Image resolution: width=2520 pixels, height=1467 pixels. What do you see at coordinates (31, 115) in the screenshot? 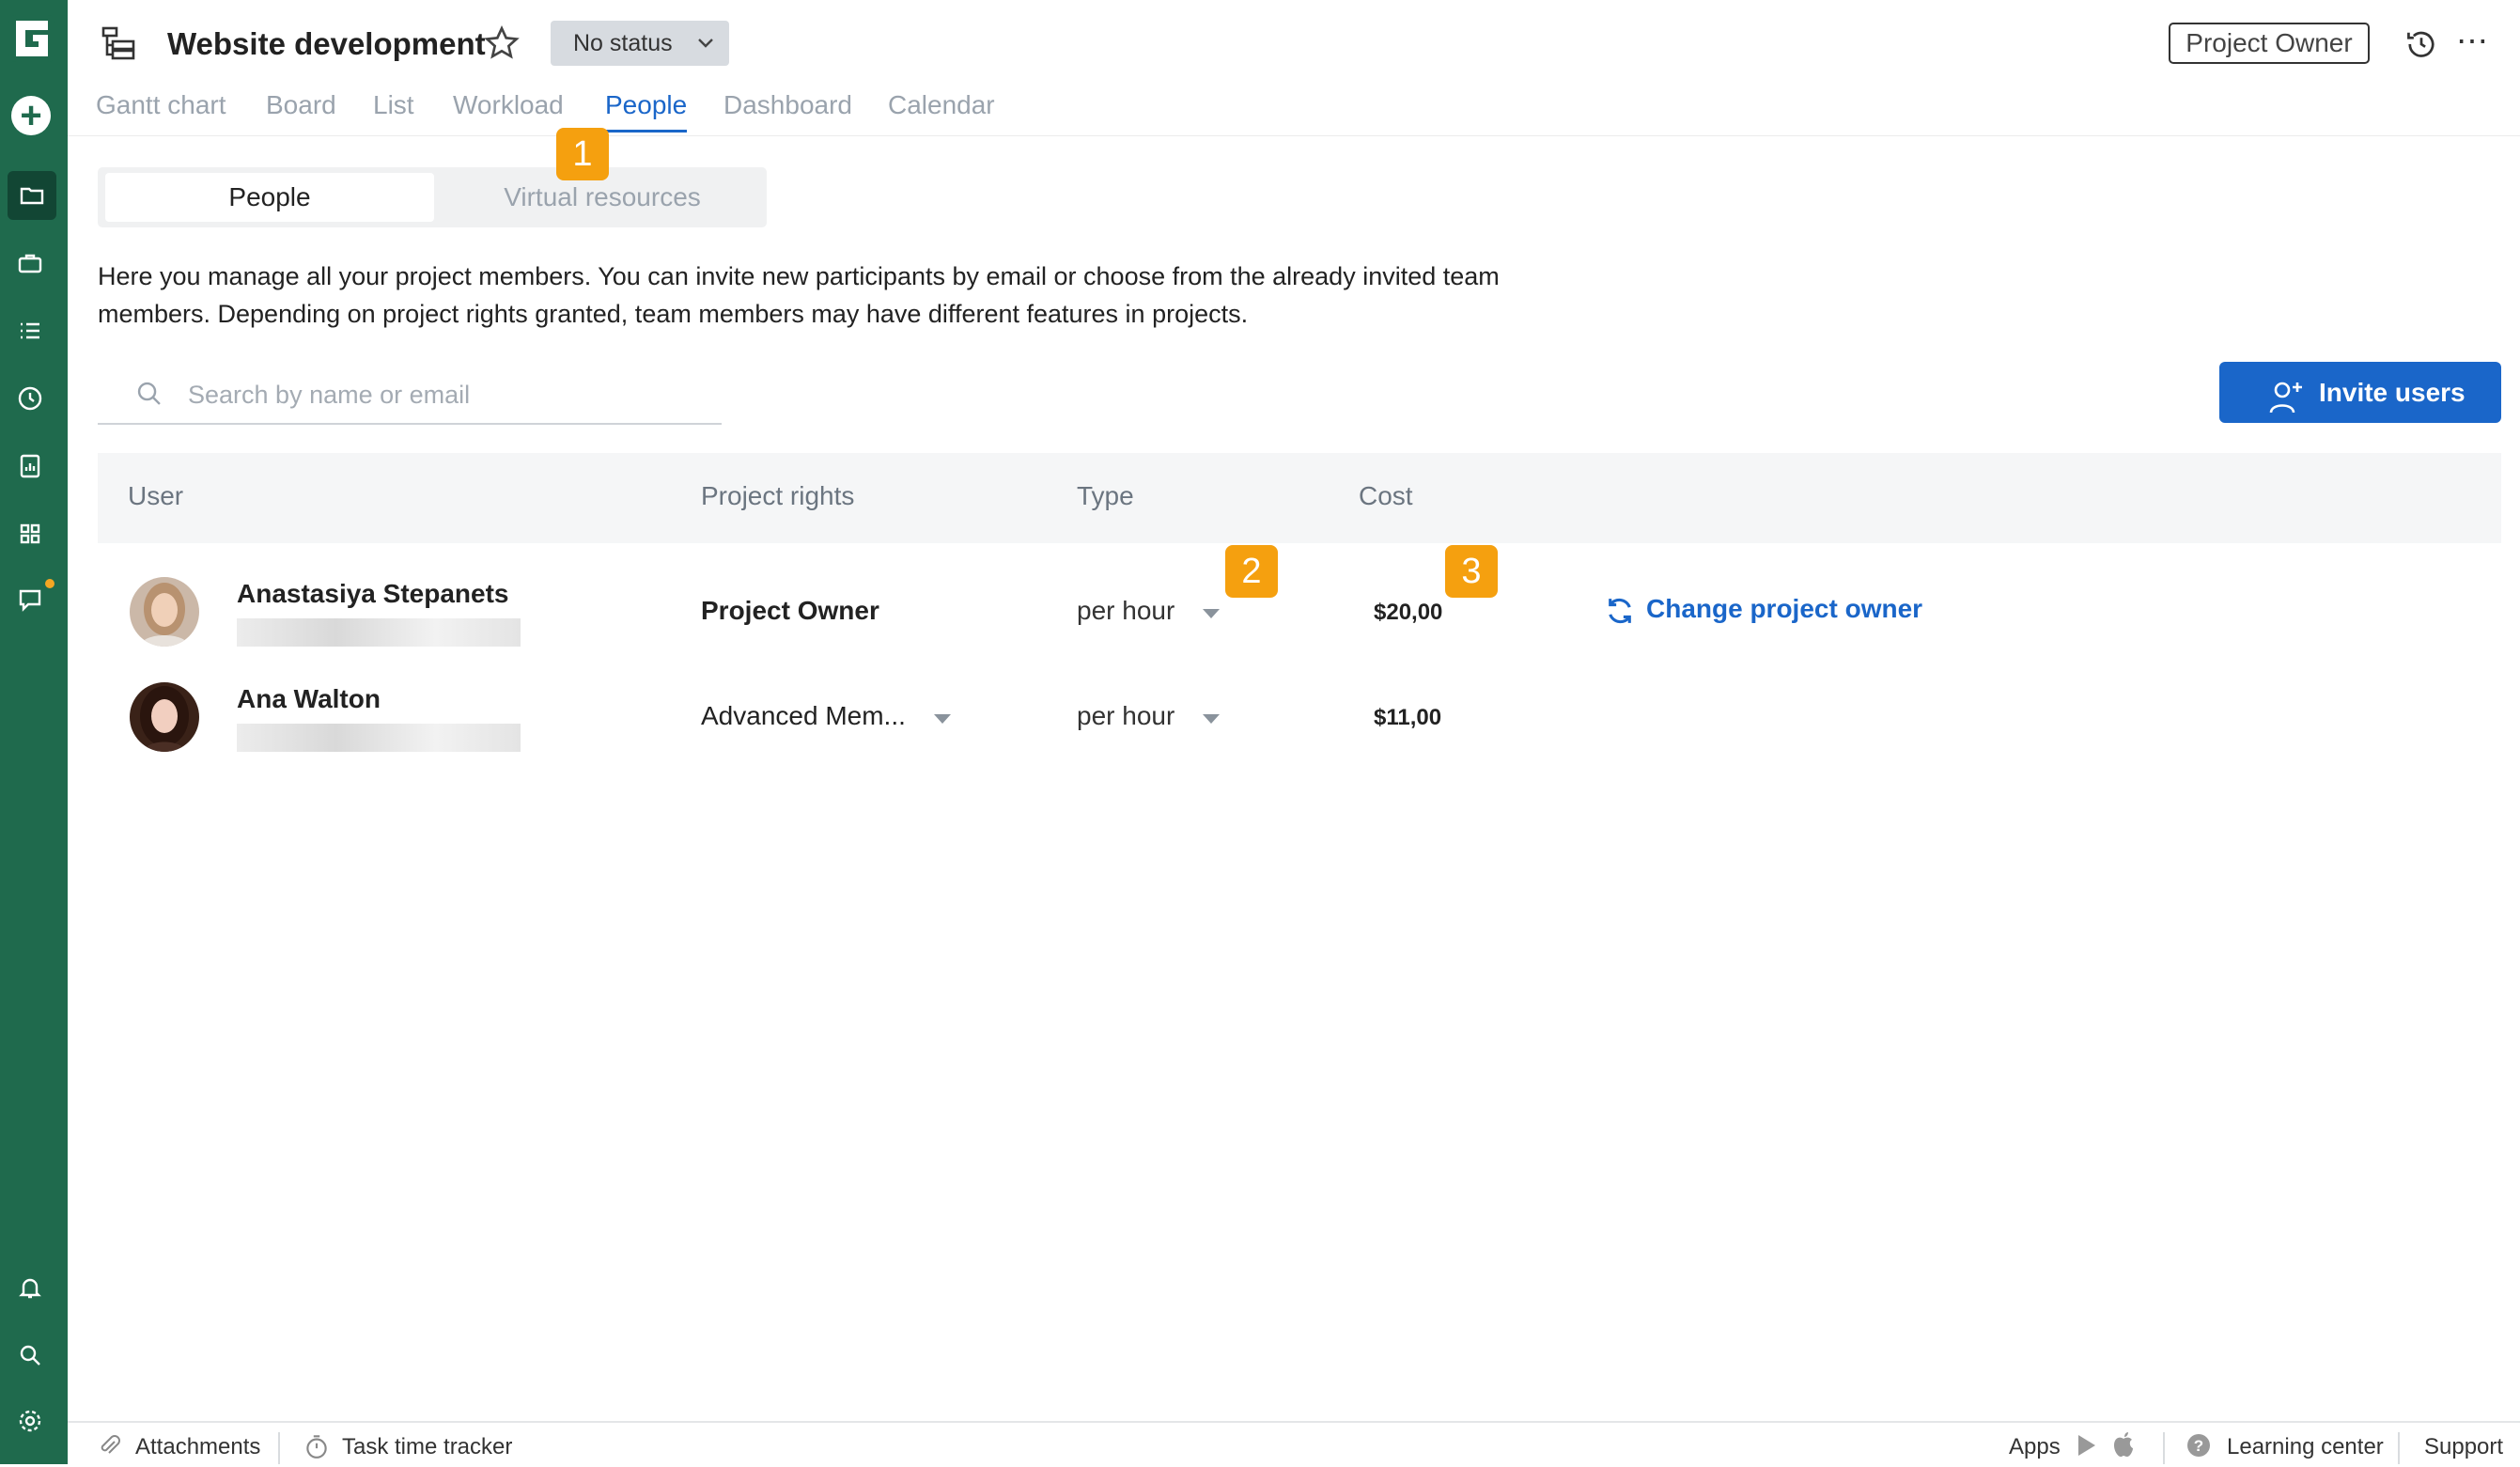
I see `plus-icon: +` at bounding box center [31, 115].